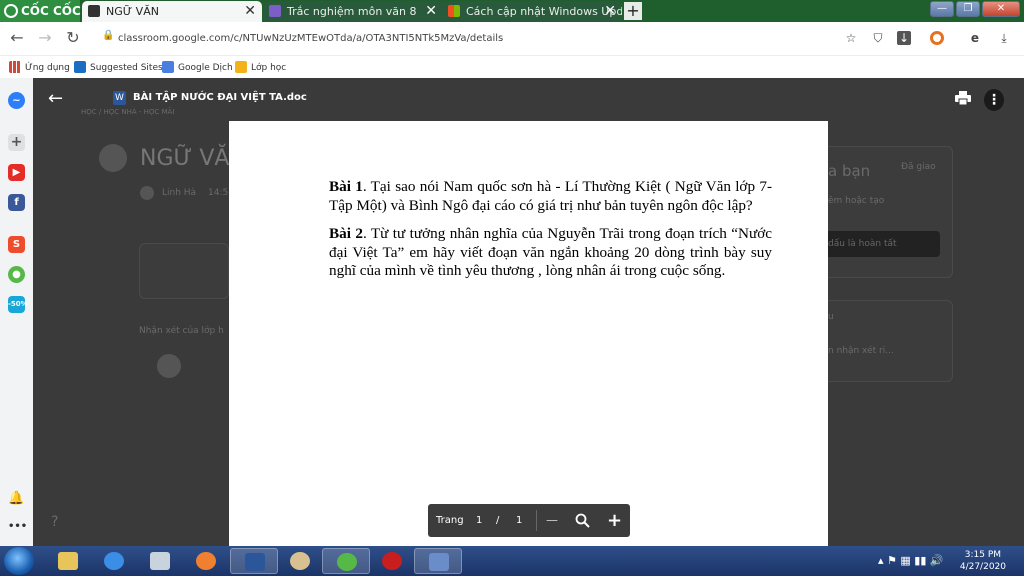 The width and height of the screenshot is (1024, 576). I want to click on clock-time: 3:15 PM, so click(983, 555).